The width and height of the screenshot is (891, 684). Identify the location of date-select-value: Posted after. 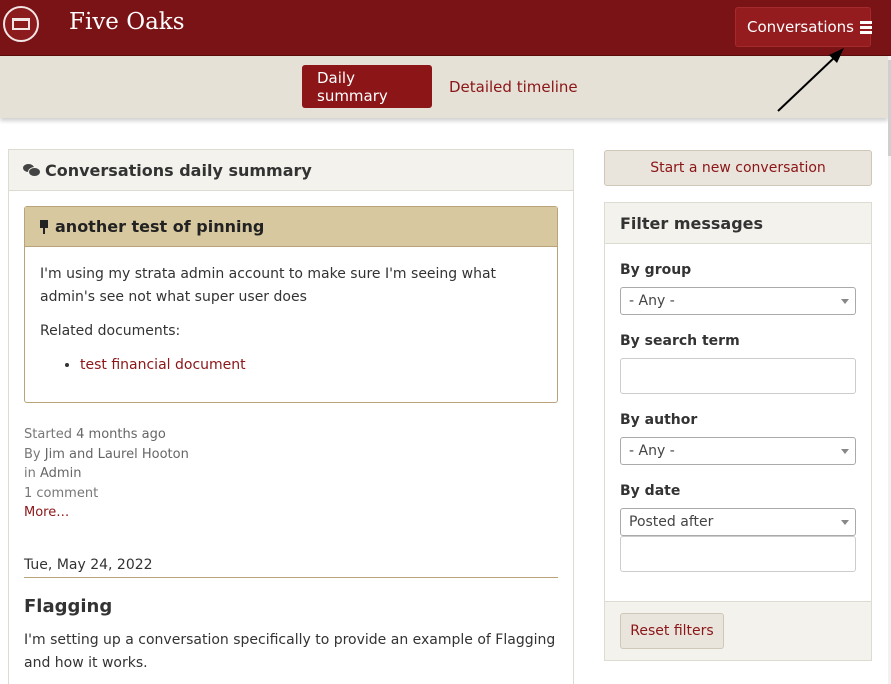
(671, 522).